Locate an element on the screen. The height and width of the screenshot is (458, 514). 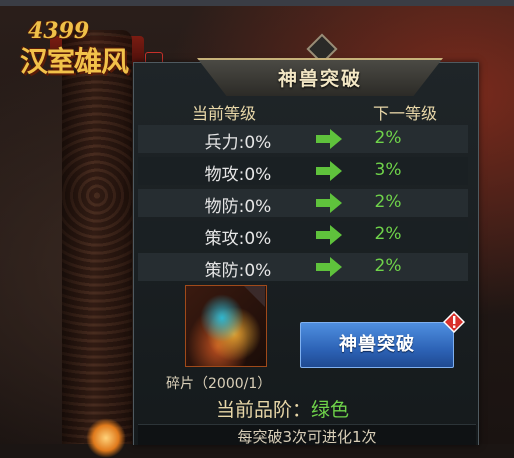
stat-row: 物防:0% 2% is located at coordinates (303, 203).